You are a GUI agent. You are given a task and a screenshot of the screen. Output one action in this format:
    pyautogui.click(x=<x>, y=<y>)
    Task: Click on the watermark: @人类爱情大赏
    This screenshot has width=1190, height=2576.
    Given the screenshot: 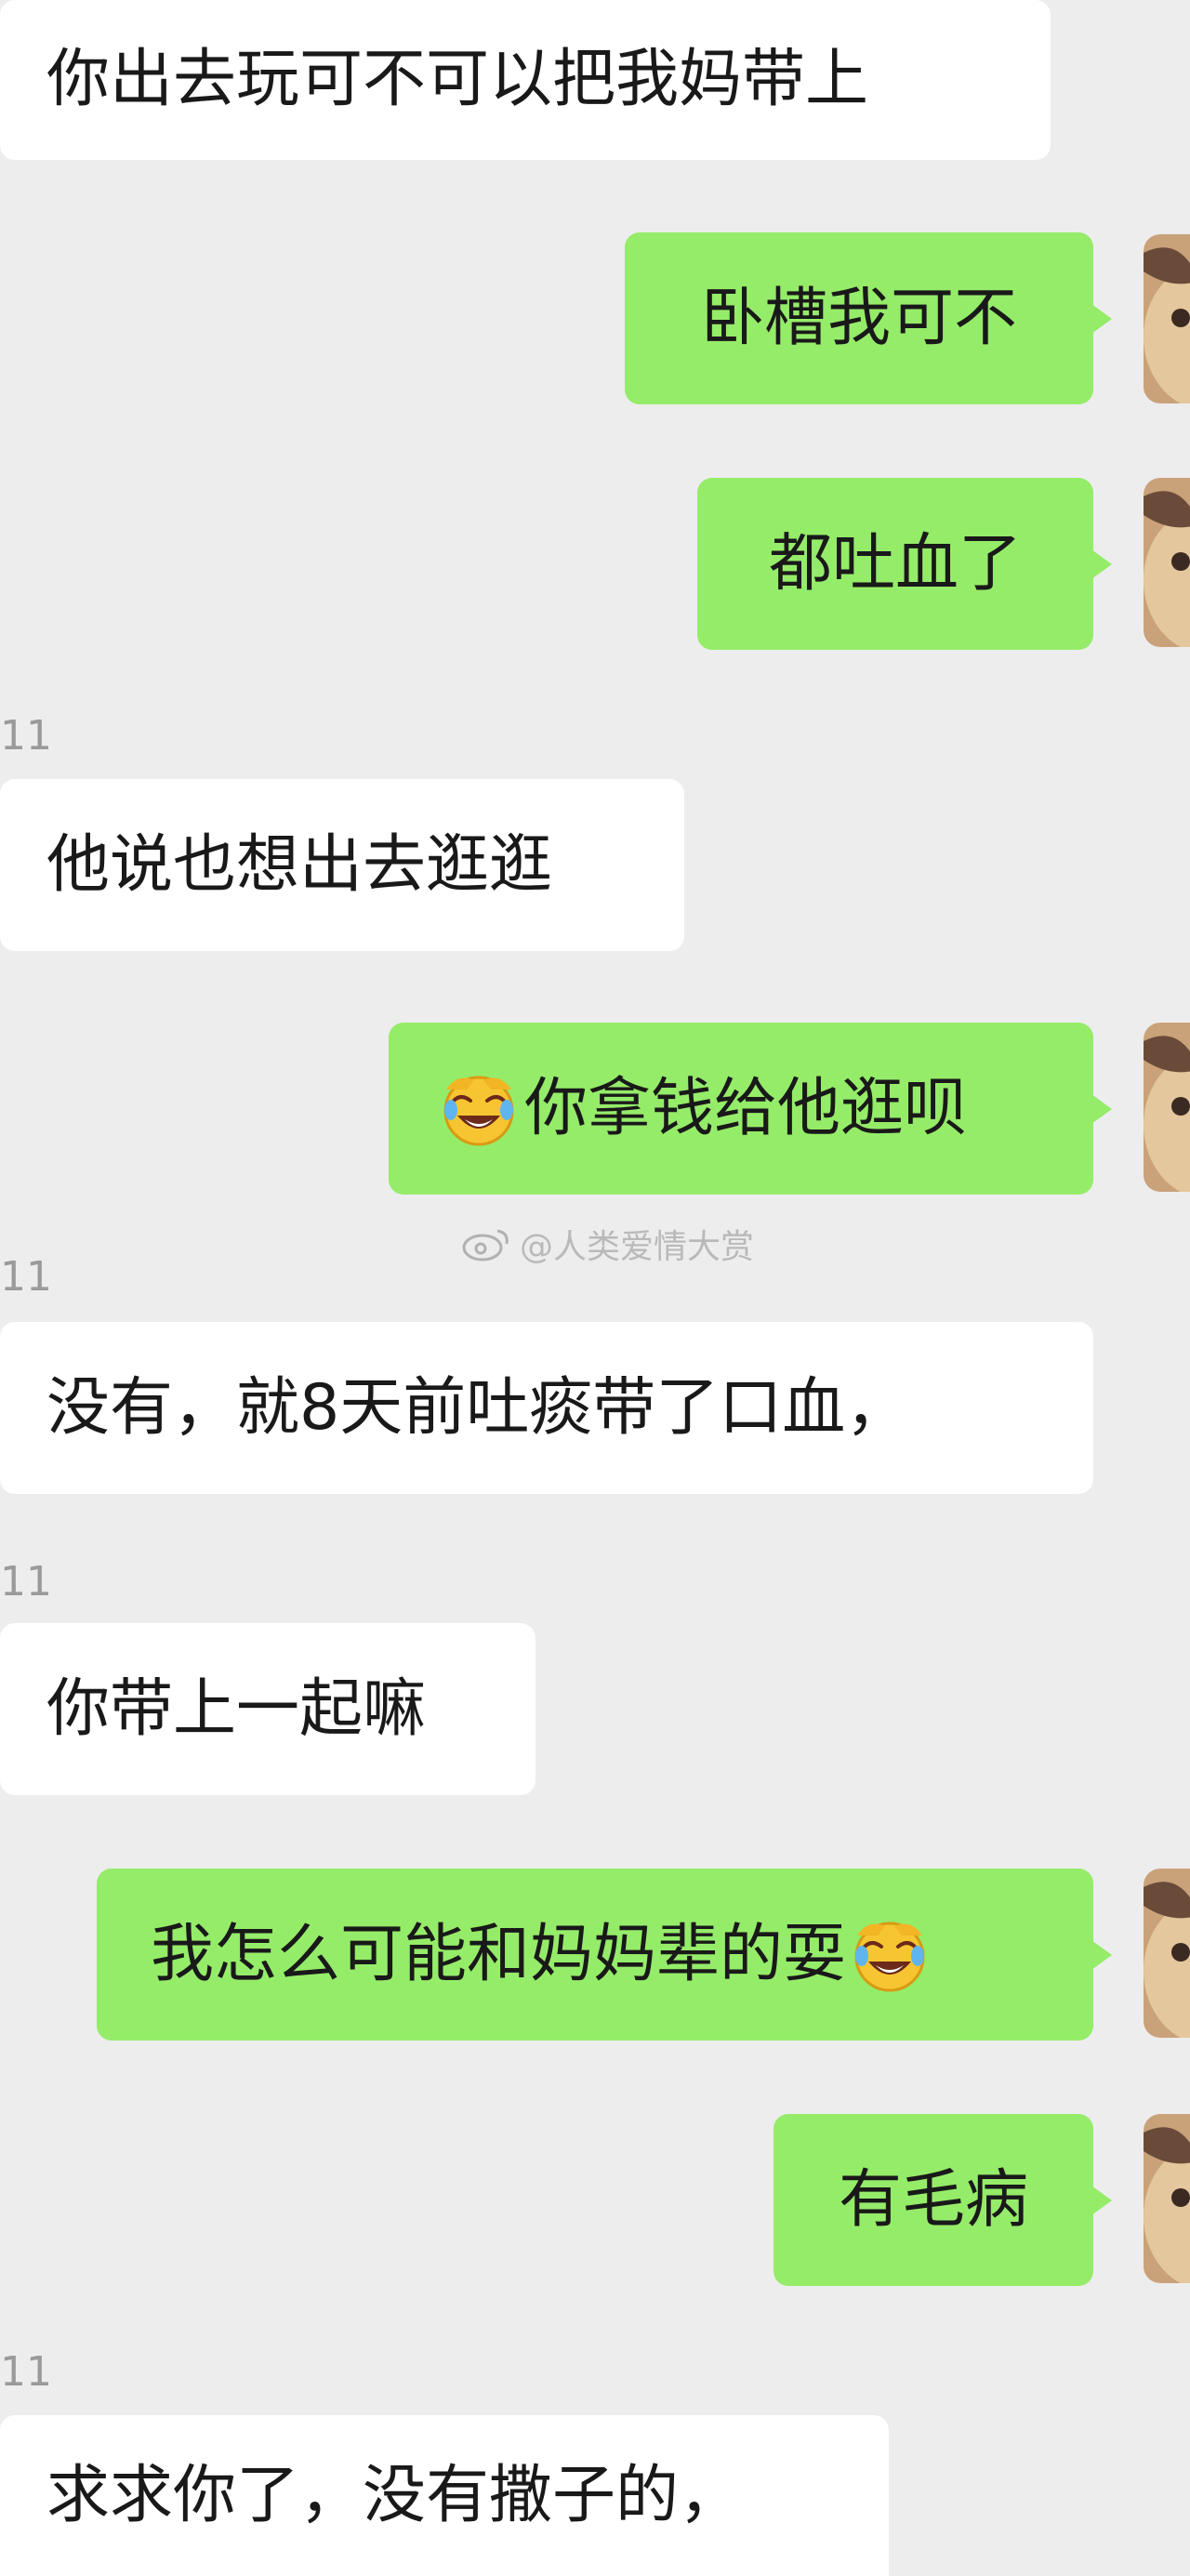 What is the action you would take?
    pyautogui.click(x=607, y=1244)
    